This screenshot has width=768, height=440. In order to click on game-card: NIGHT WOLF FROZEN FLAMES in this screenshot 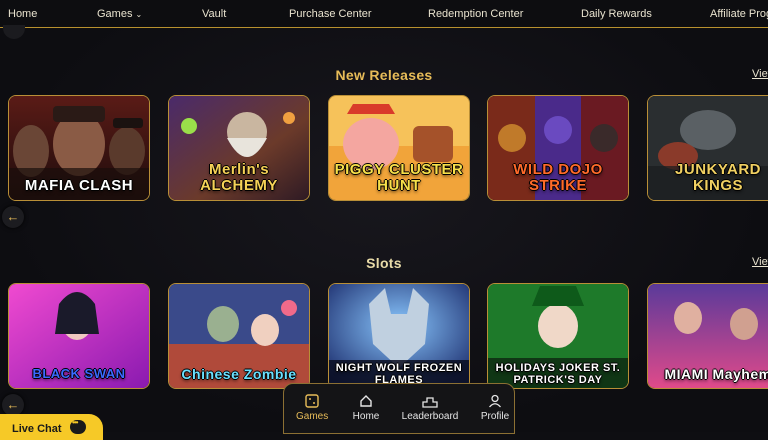, I will do `click(399, 336)`.